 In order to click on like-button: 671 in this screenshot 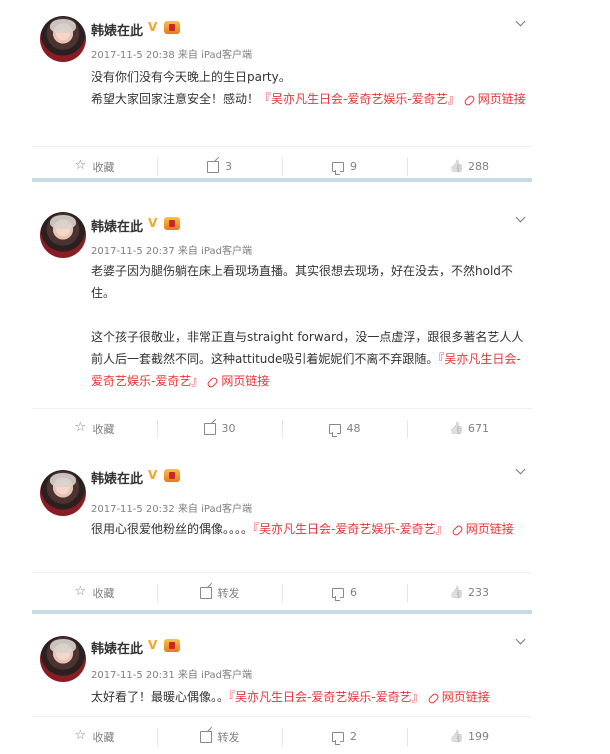, I will do `click(469, 428)`.